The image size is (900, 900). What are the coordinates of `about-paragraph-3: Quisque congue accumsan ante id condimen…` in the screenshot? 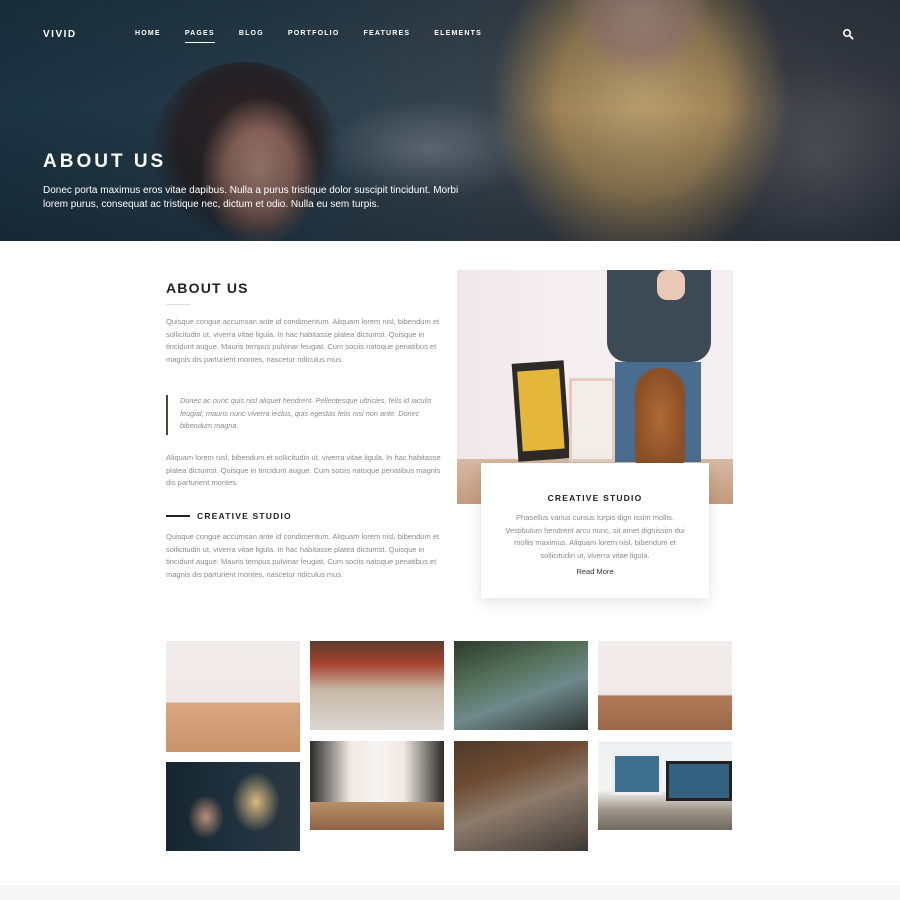 It's located at (303, 555).